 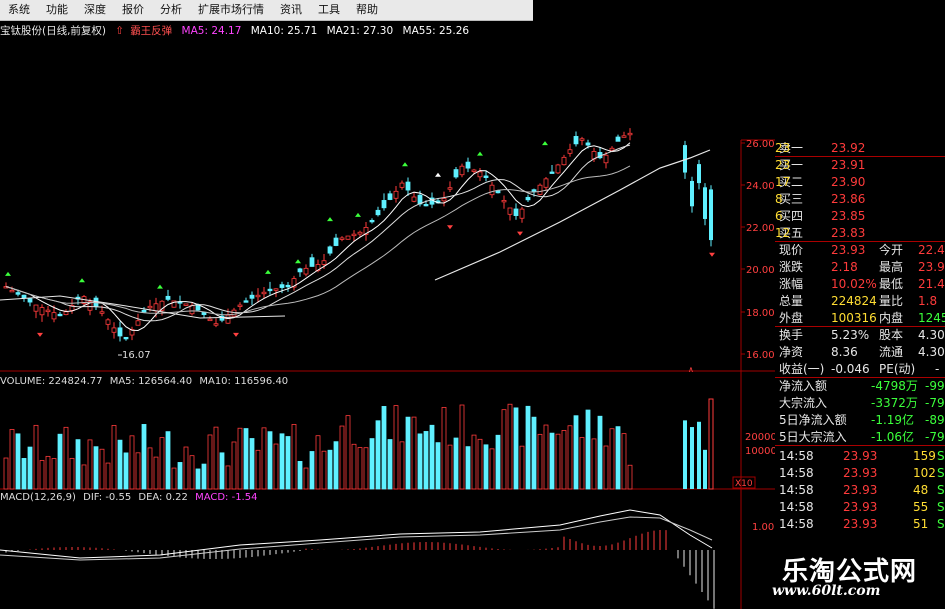 I want to click on finance-value: 4.30亿, so click(x=931, y=335).